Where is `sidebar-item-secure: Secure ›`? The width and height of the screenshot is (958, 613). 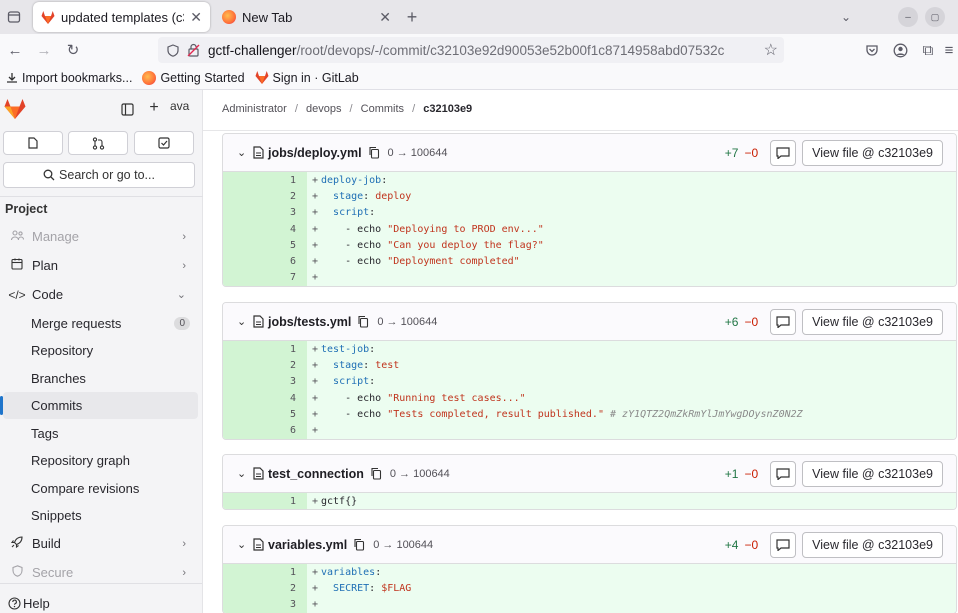
sidebar-item-secure: Secure › is located at coordinates (100, 572).